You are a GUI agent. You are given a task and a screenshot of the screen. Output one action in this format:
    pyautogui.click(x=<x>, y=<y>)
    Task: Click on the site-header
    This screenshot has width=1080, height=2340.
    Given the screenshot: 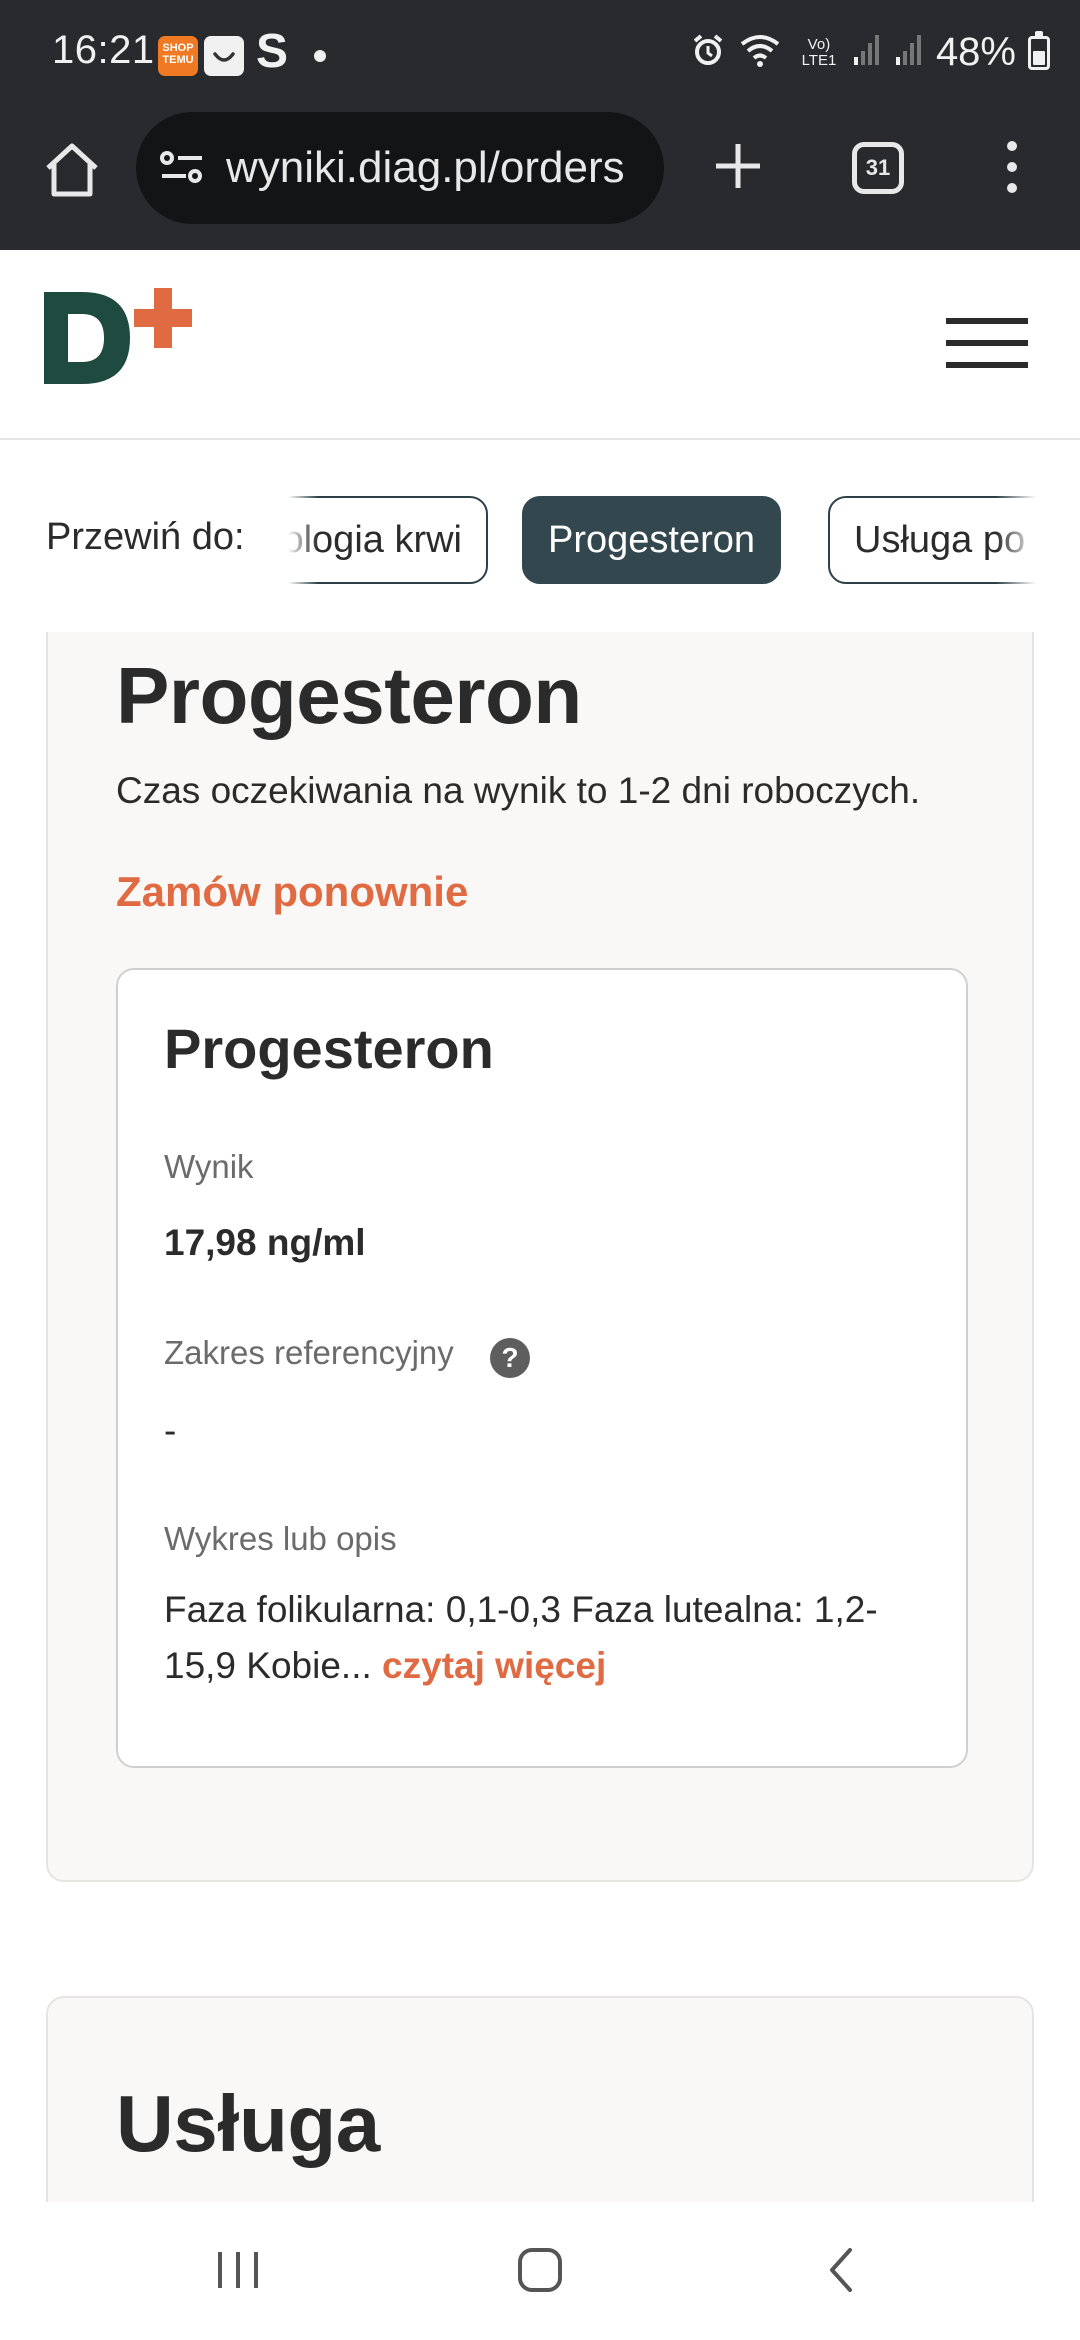 What is the action you would take?
    pyautogui.click(x=540, y=345)
    